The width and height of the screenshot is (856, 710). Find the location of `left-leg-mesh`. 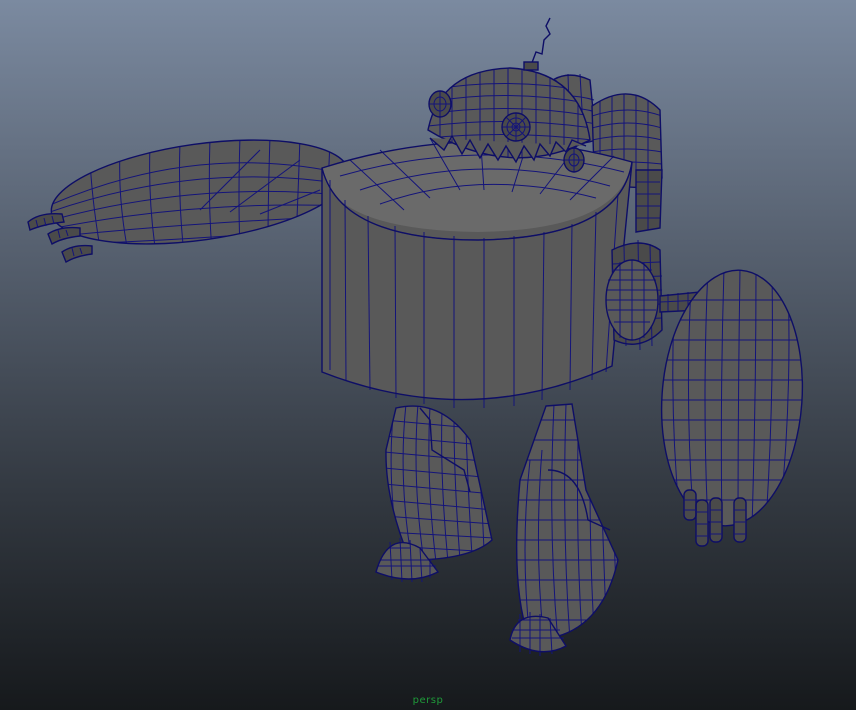

left-leg-mesh is located at coordinates (434, 493).